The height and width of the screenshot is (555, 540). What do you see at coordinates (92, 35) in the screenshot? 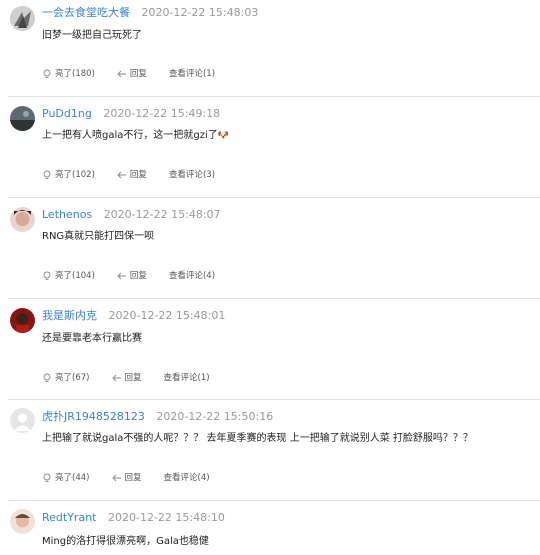
I see `comment-text: 旧梦一级把自己玩死了` at bounding box center [92, 35].